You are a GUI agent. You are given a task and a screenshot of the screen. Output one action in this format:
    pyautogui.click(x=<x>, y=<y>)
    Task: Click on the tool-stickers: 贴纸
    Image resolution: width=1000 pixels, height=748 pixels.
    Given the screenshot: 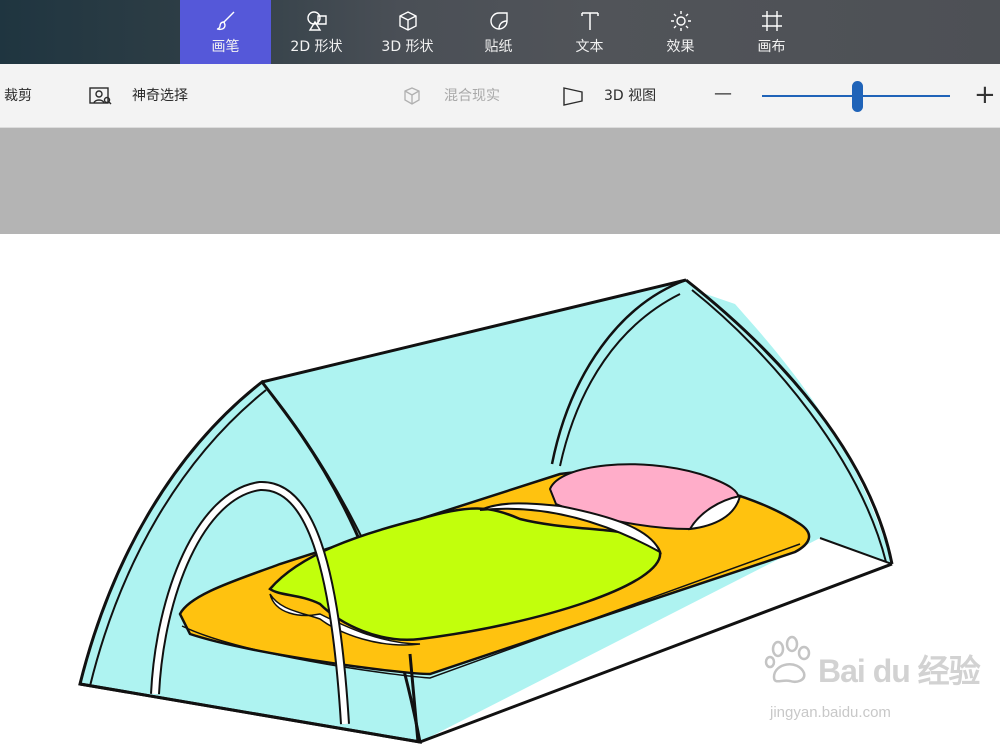 What is the action you would take?
    pyautogui.click(x=498, y=32)
    